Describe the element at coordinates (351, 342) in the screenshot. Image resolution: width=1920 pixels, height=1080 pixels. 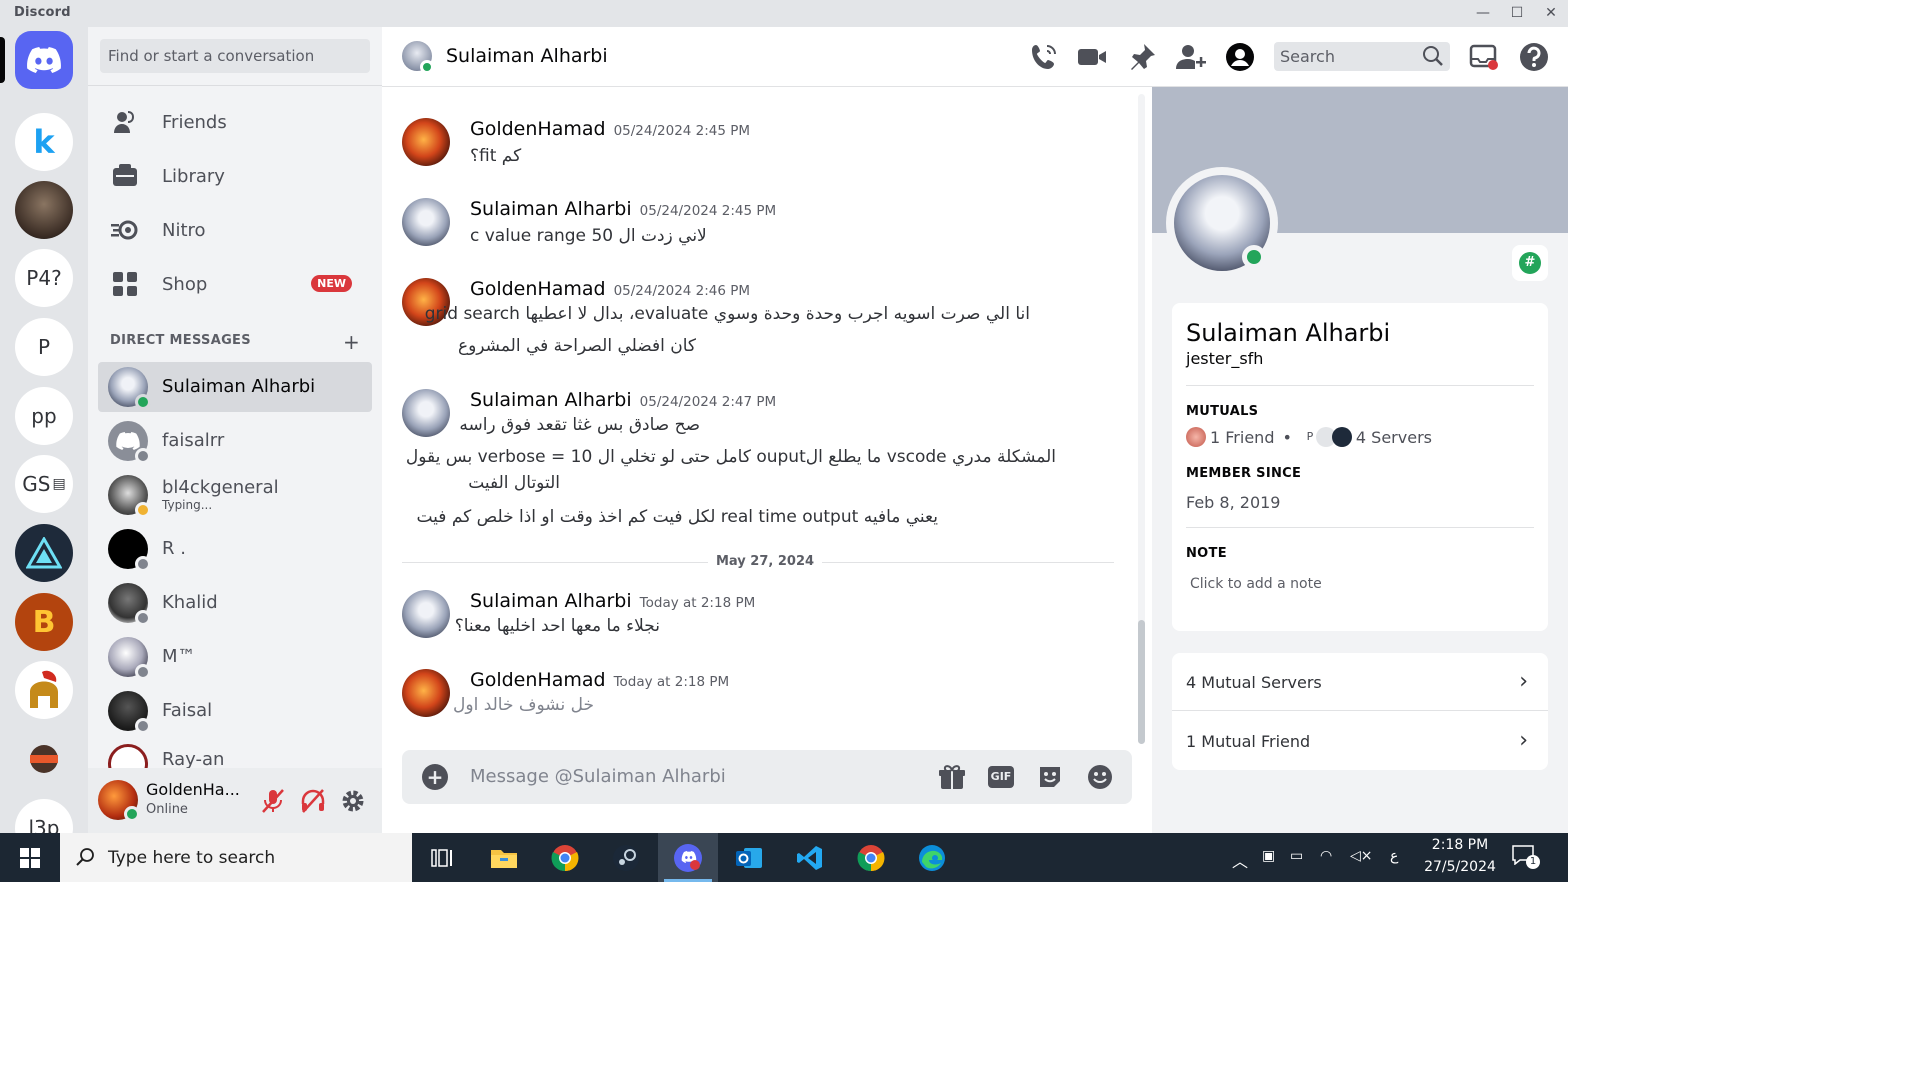
I see `create-dm-button: +` at that location.